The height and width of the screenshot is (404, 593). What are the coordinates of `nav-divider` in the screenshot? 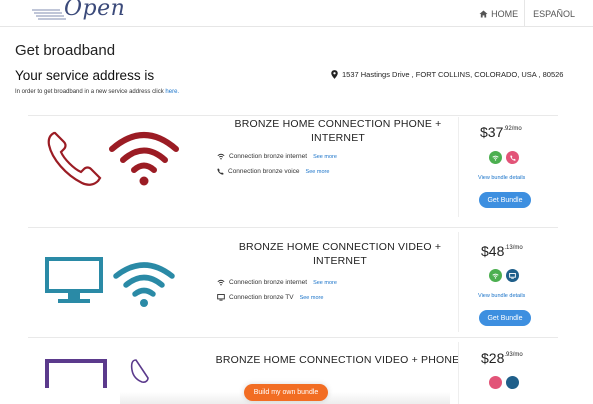 It's located at (525, 13).